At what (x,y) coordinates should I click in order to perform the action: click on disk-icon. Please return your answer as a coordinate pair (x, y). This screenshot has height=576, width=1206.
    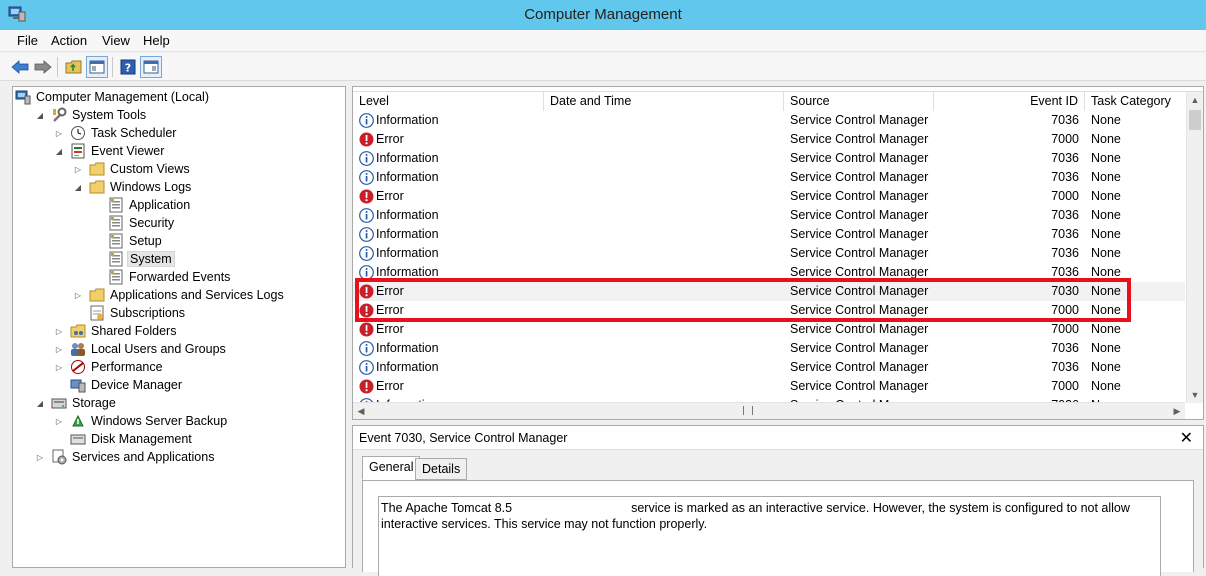
    Looking at the image, I should click on (78, 439).